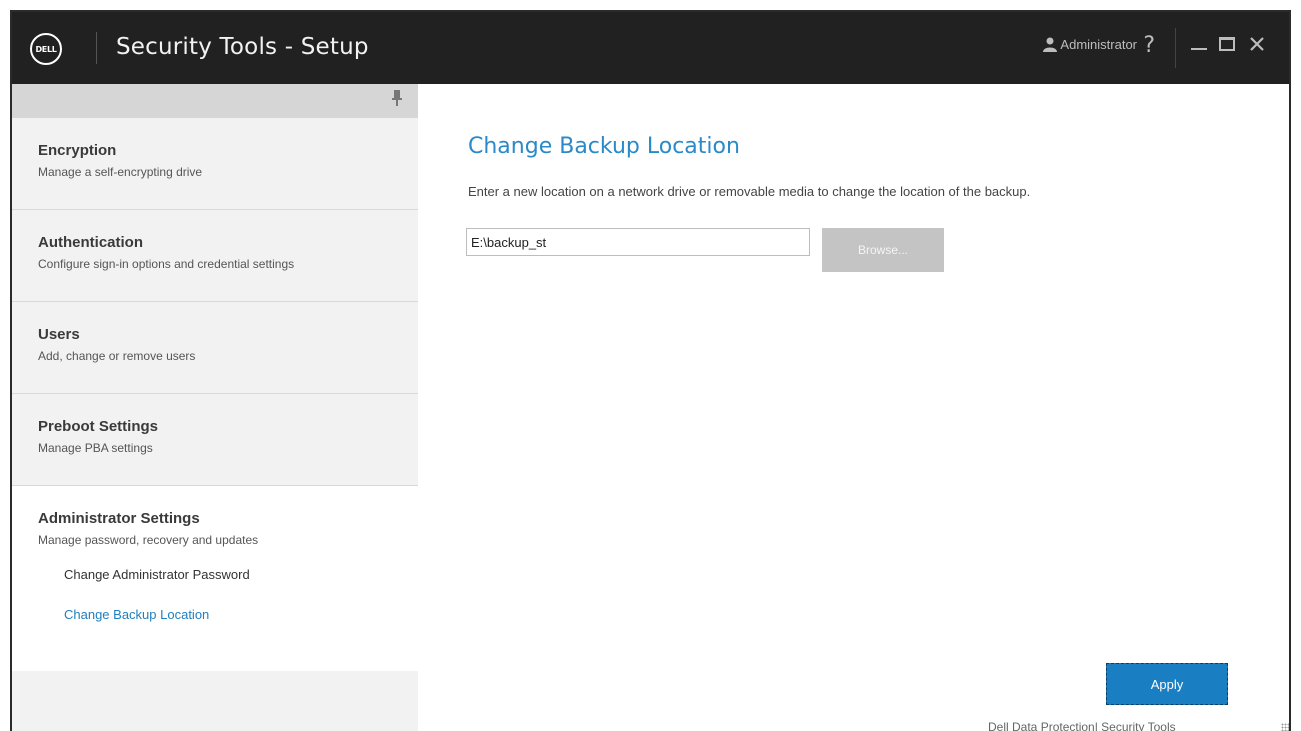 The height and width of the screenshot is (731, 1301). What do you see at coordinates (397, 98) in the screenshot?
I see `pin-icon` at bounding box center [397, 98].